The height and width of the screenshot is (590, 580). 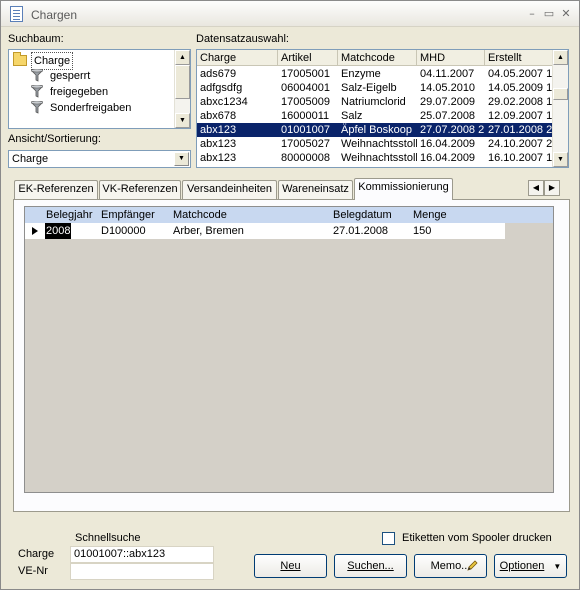 I want to click on table-cell: 25.07.2008, so click(x=451, y=116).